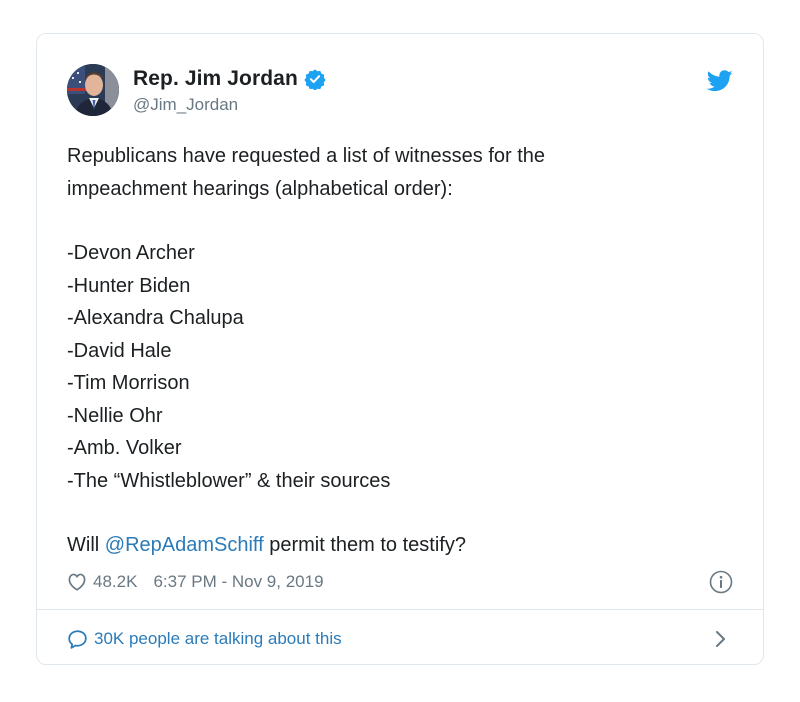 The image size is (800, 702). What do you see at coordinates (719, 81) in the screenshot?
I see `twitter-bird-icon` at bounding box center [719, 81].